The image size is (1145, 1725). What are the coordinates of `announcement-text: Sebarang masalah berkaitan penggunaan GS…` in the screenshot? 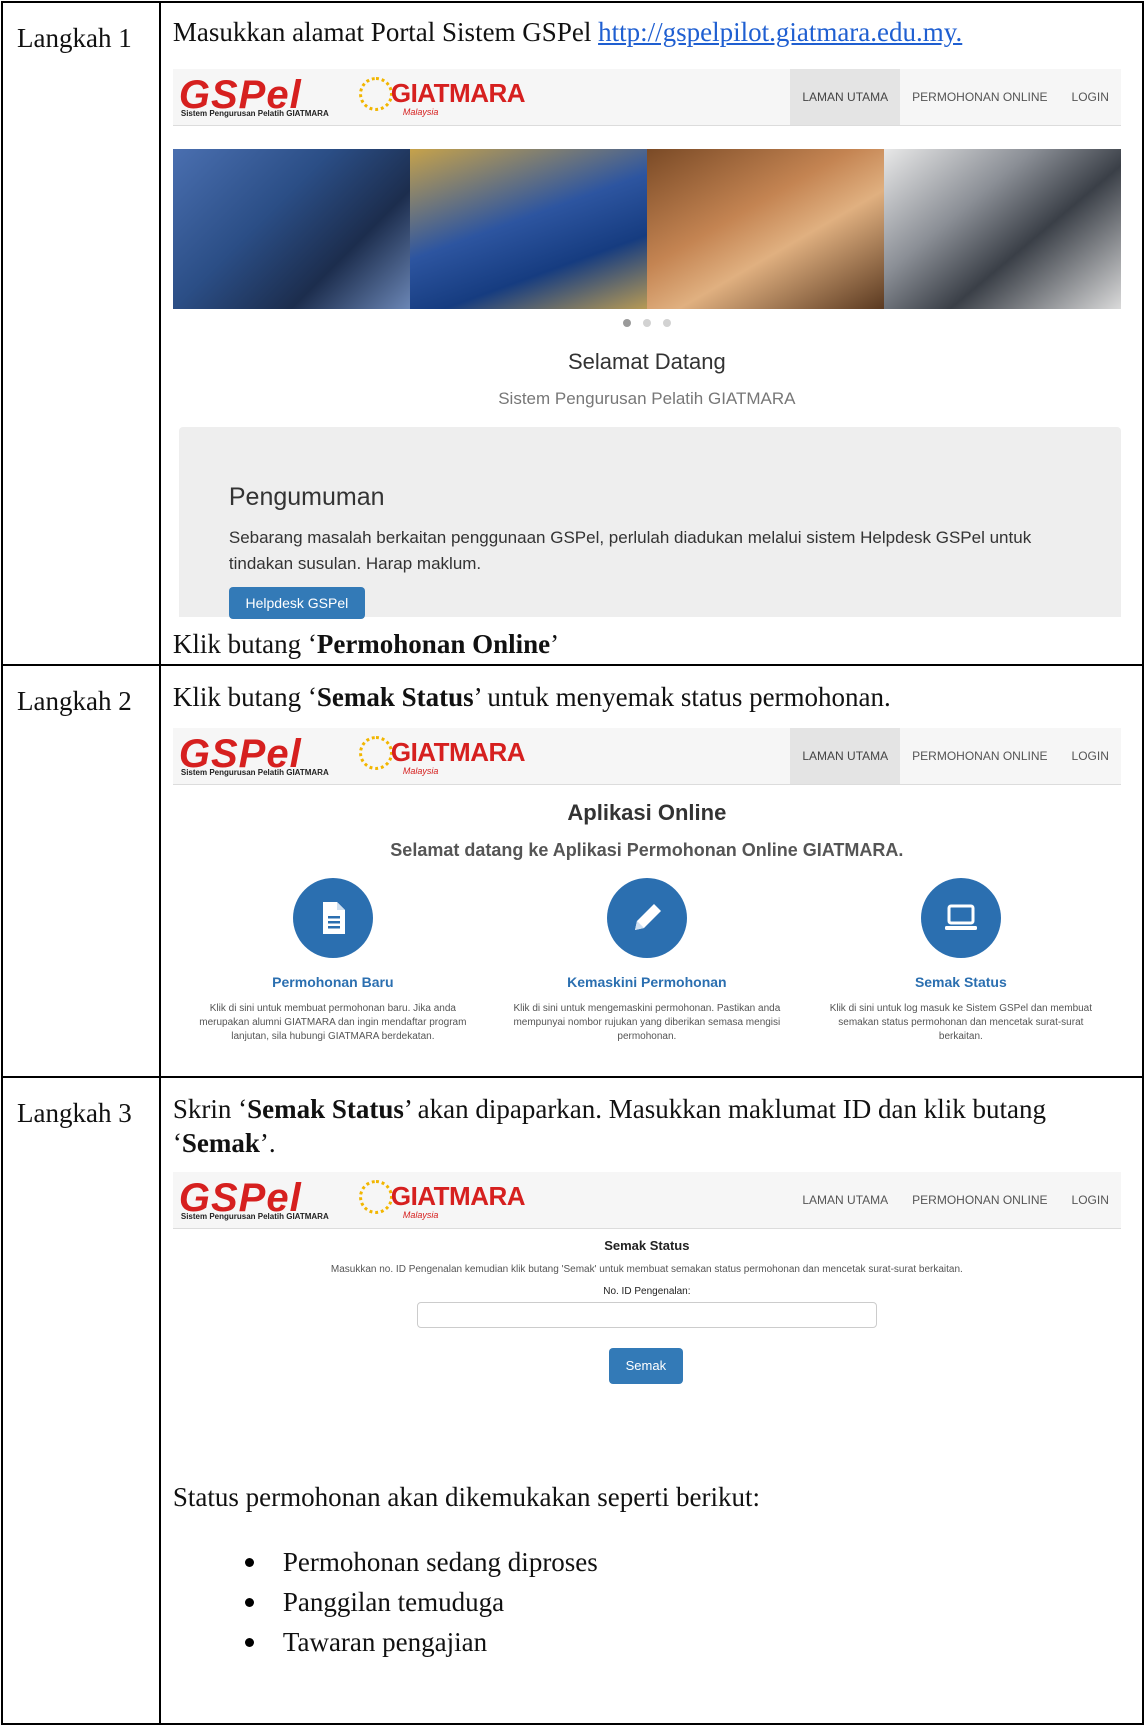 It's located at (630, 550).